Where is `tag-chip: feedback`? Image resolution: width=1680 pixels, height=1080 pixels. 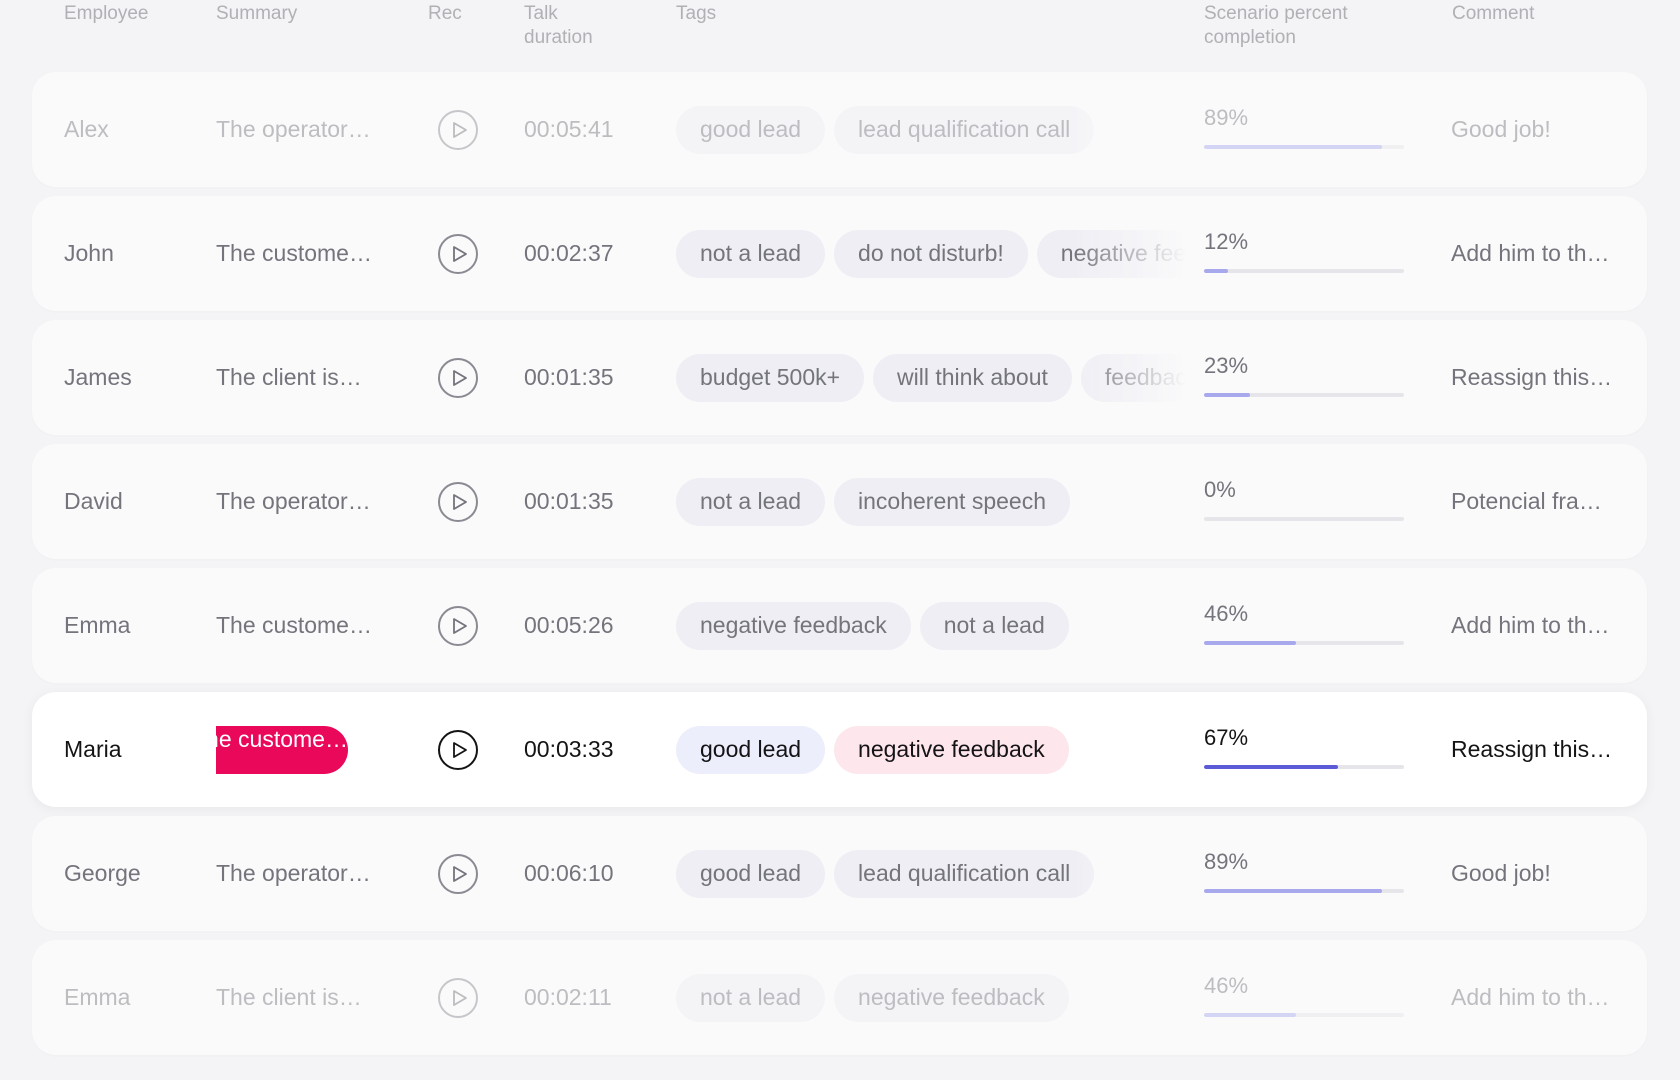
tag-chip: feedback is located at coordinates (1133, 377).